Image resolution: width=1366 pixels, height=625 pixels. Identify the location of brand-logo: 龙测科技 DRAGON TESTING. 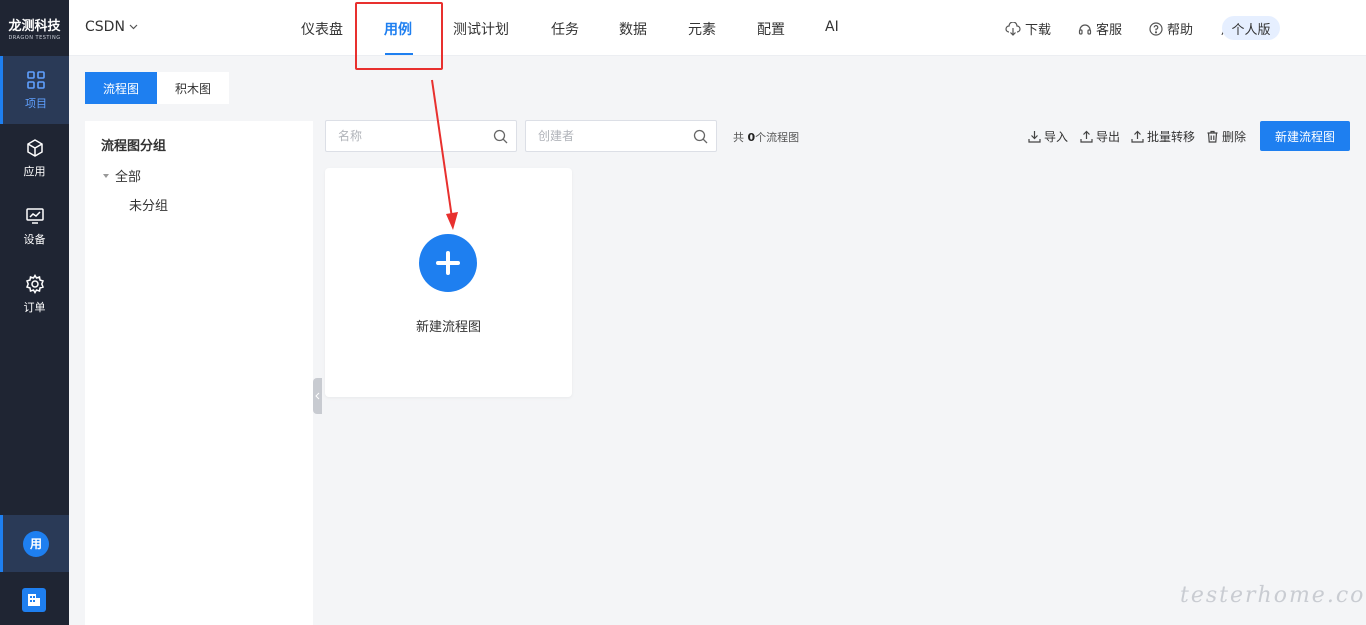
(34, 28).